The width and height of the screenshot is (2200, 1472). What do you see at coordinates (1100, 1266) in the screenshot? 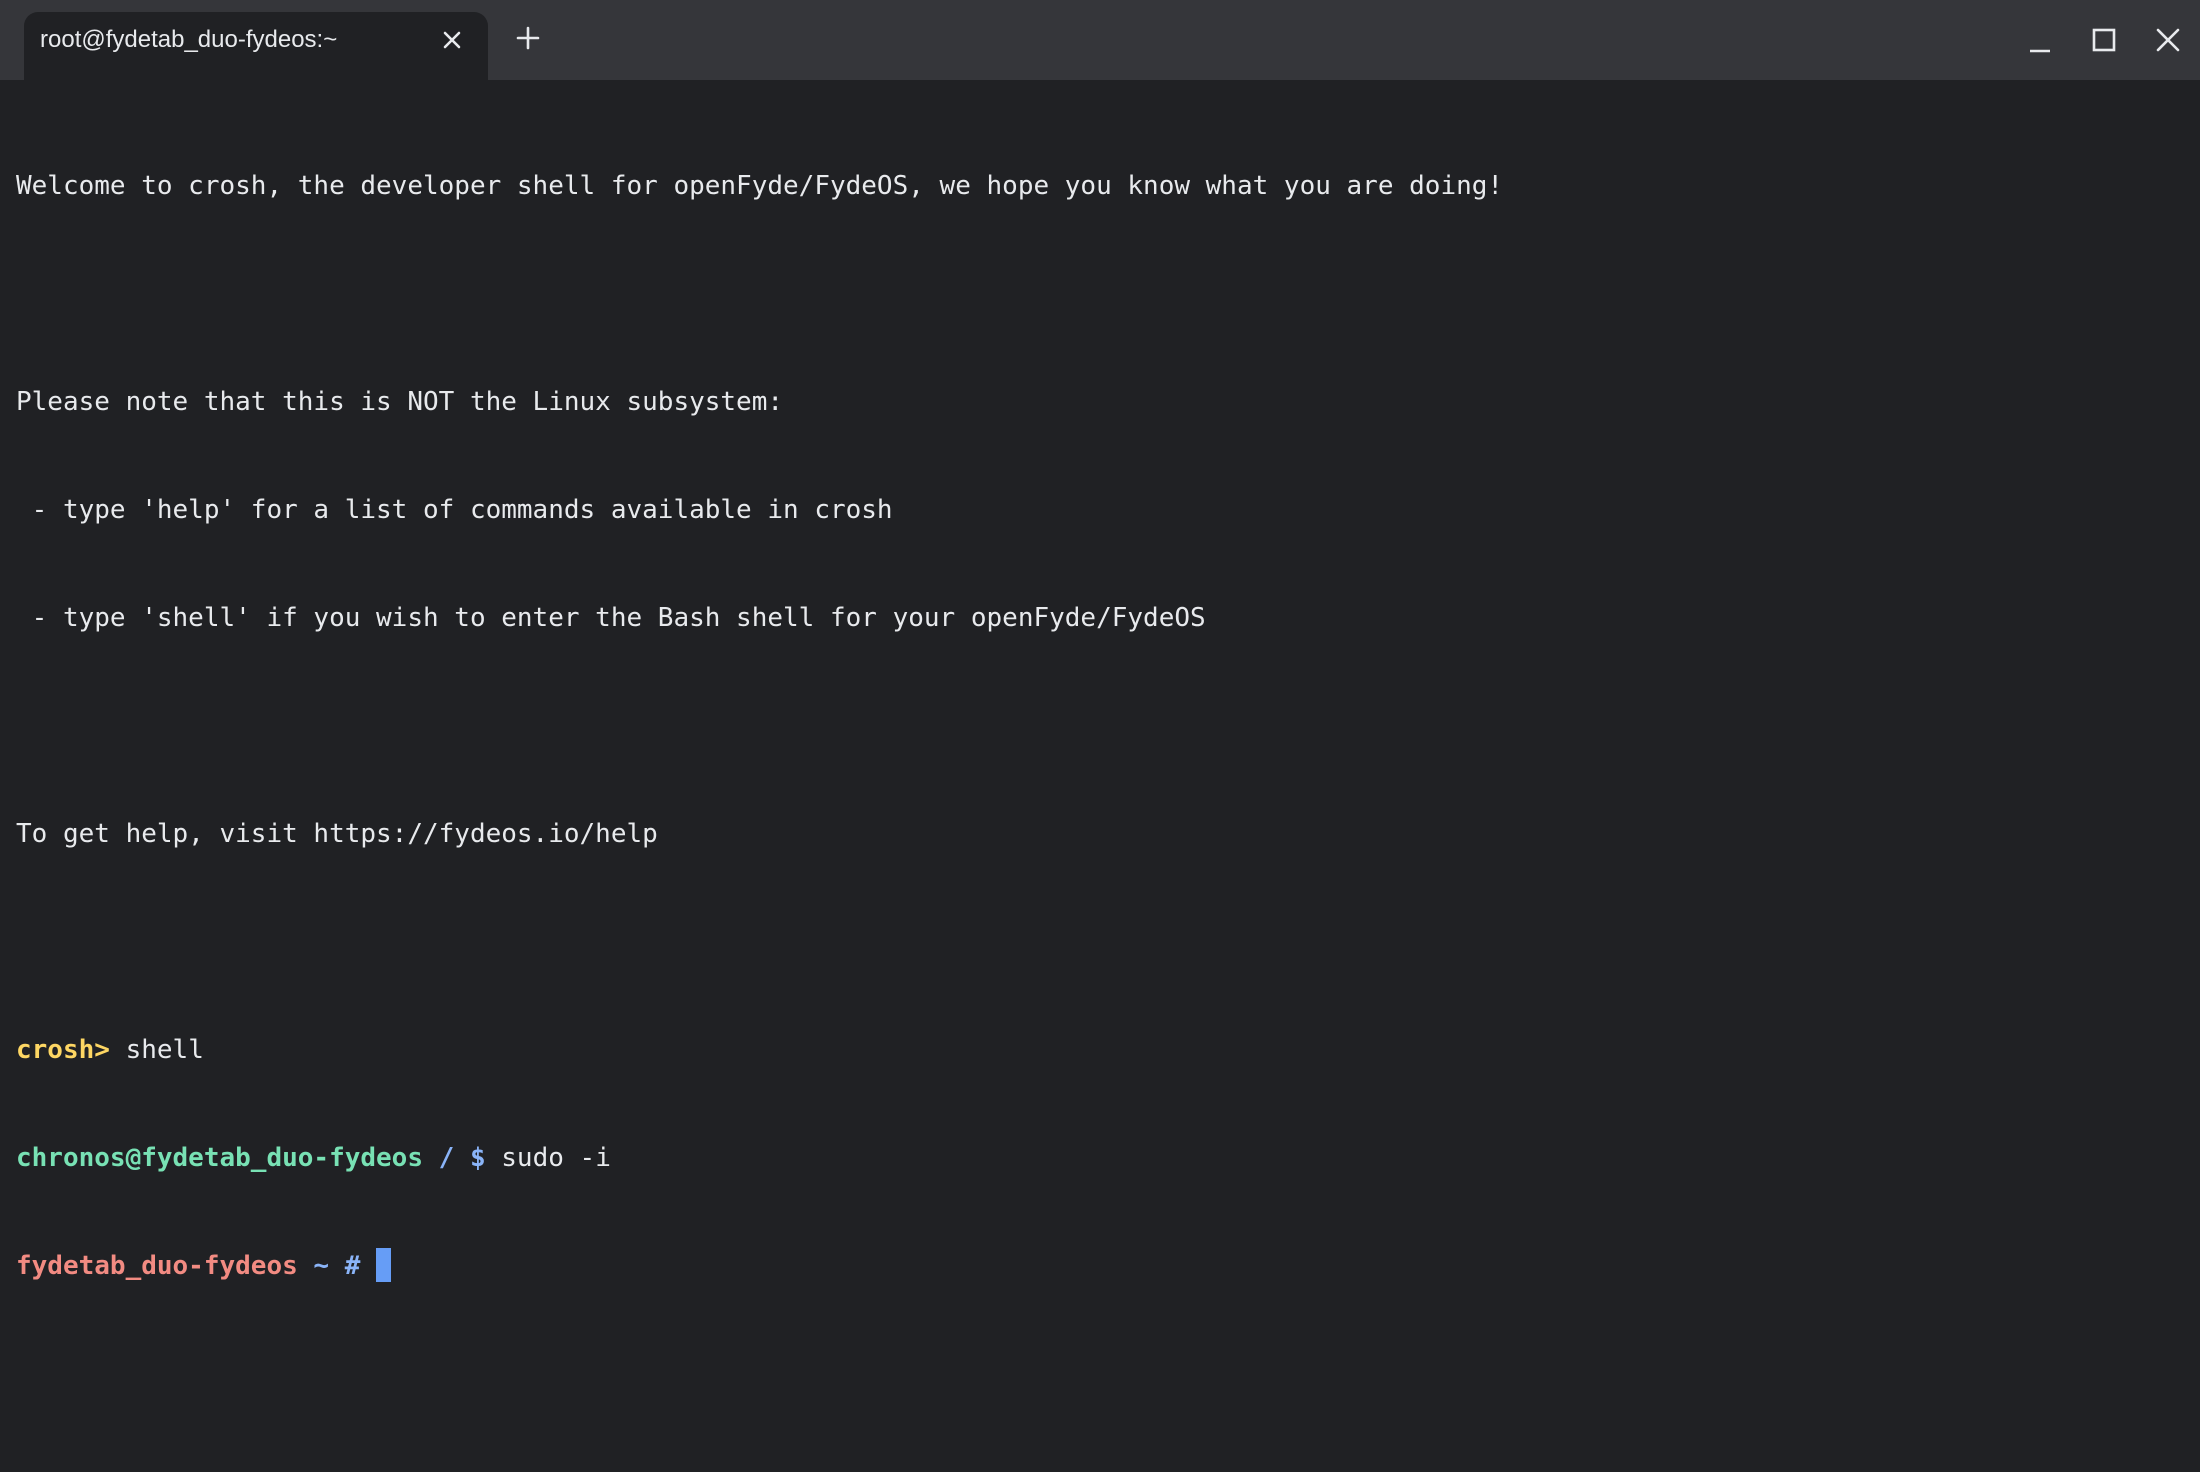
I see `root-command-line: fydetab_duo-fydeos ~ #` at bounding box center [1100, 1266].